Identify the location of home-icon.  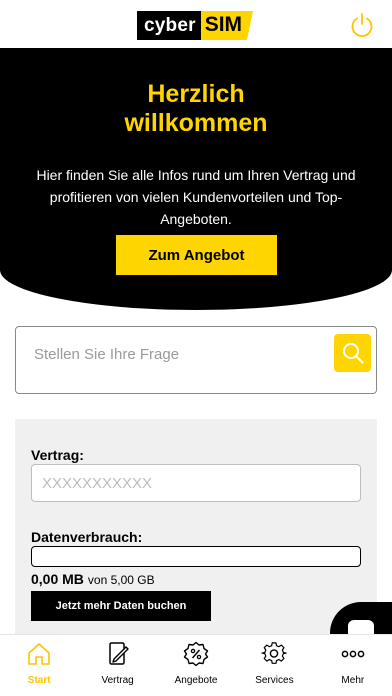
(39, 654).